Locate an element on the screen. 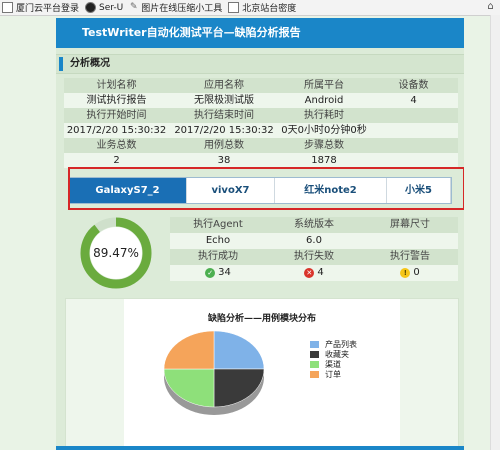  summary-cell: 应用名称 is located at coordinates (224, 85).